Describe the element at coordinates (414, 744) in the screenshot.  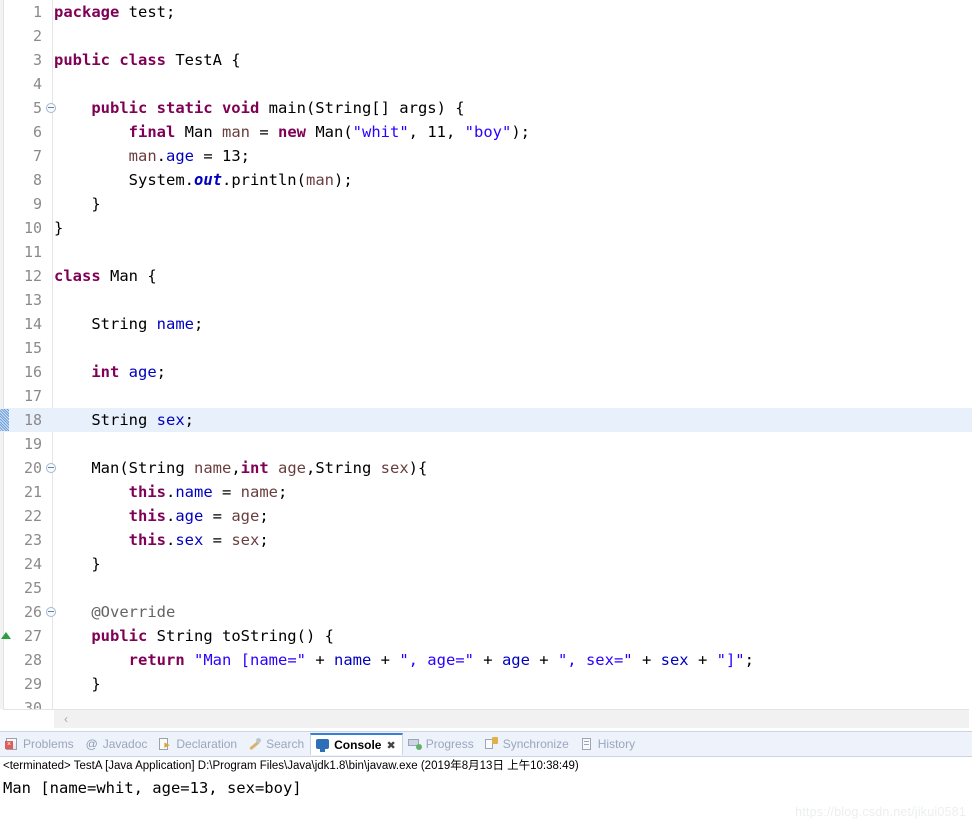
I see `progress-icon` at that location.